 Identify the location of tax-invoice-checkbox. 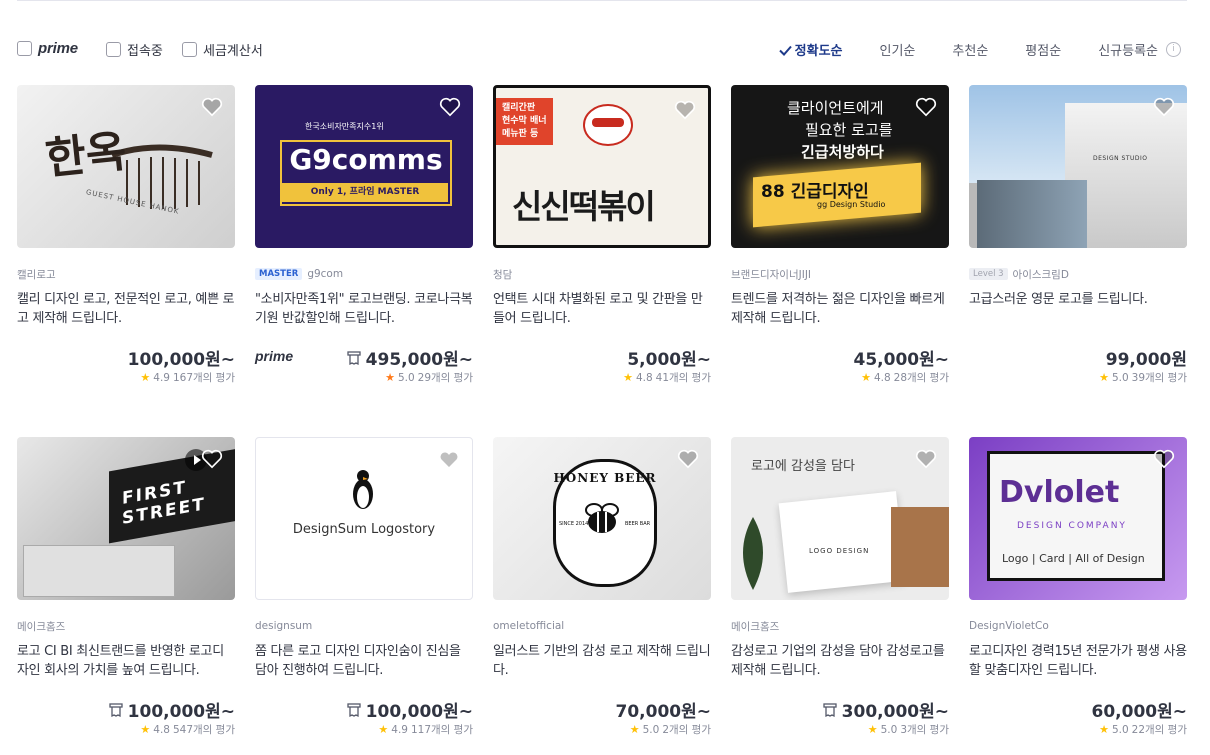
(189, 49).